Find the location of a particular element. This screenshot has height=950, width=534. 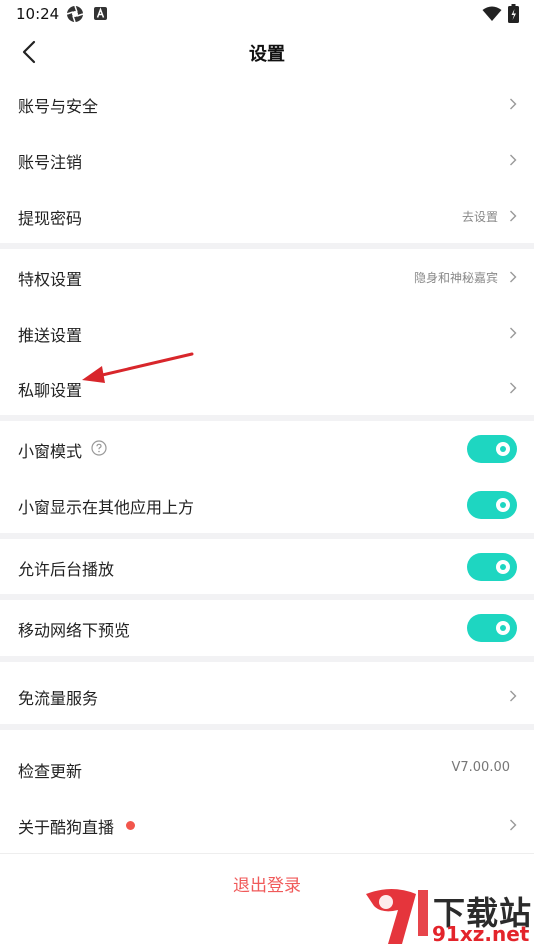

row-label: 私聊设置 is located at coordinates (50, 390).